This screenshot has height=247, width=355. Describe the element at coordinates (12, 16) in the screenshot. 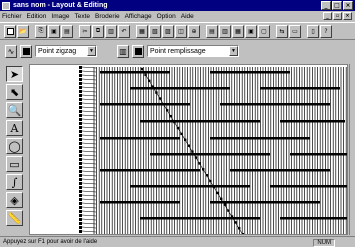

I see `menu-fichier: Fichier` at that location.